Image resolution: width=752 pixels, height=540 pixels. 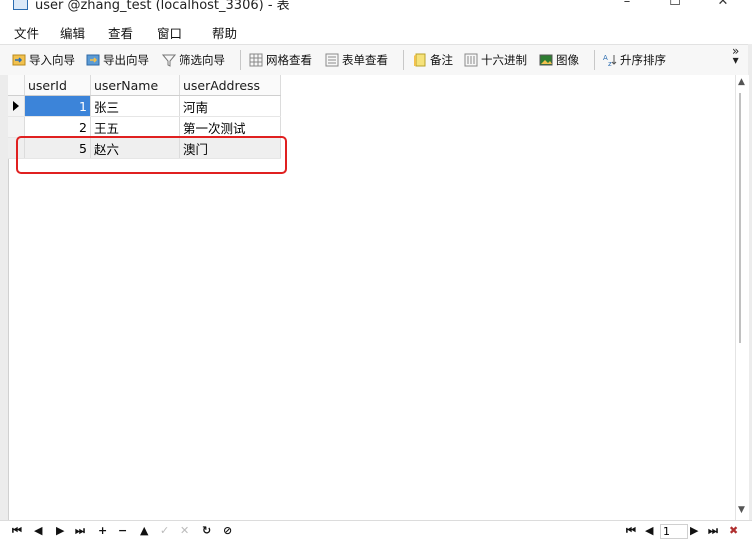 I want to click on overflow-dropdown-icon: ▾, so click(x=735, y=60).